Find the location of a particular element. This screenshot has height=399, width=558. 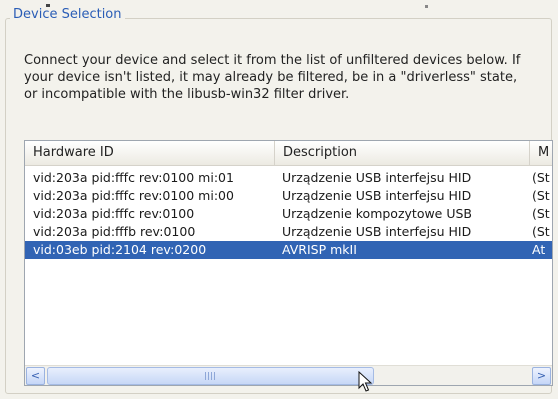

decorative-mark is located at coordinates (426, 6).